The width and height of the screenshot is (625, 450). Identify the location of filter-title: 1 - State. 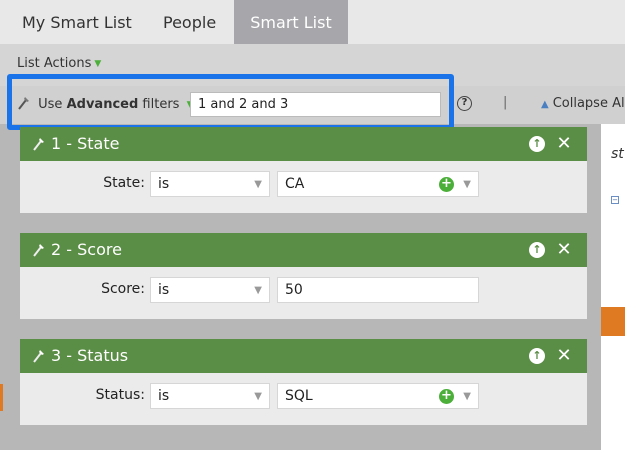
(85, 143).